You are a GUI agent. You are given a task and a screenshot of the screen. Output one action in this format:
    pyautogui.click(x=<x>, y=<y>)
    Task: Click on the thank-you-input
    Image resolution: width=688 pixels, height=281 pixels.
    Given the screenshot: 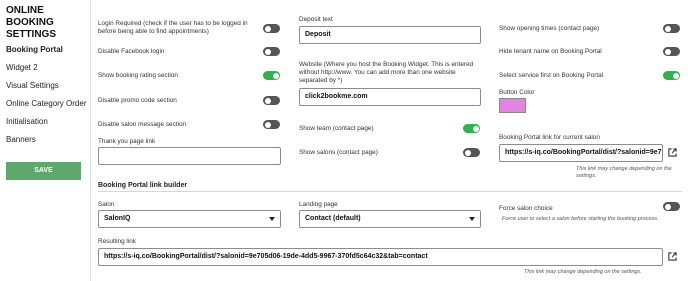 What is the action you would take?
    pyautogui.click(x=189, y=156)
    